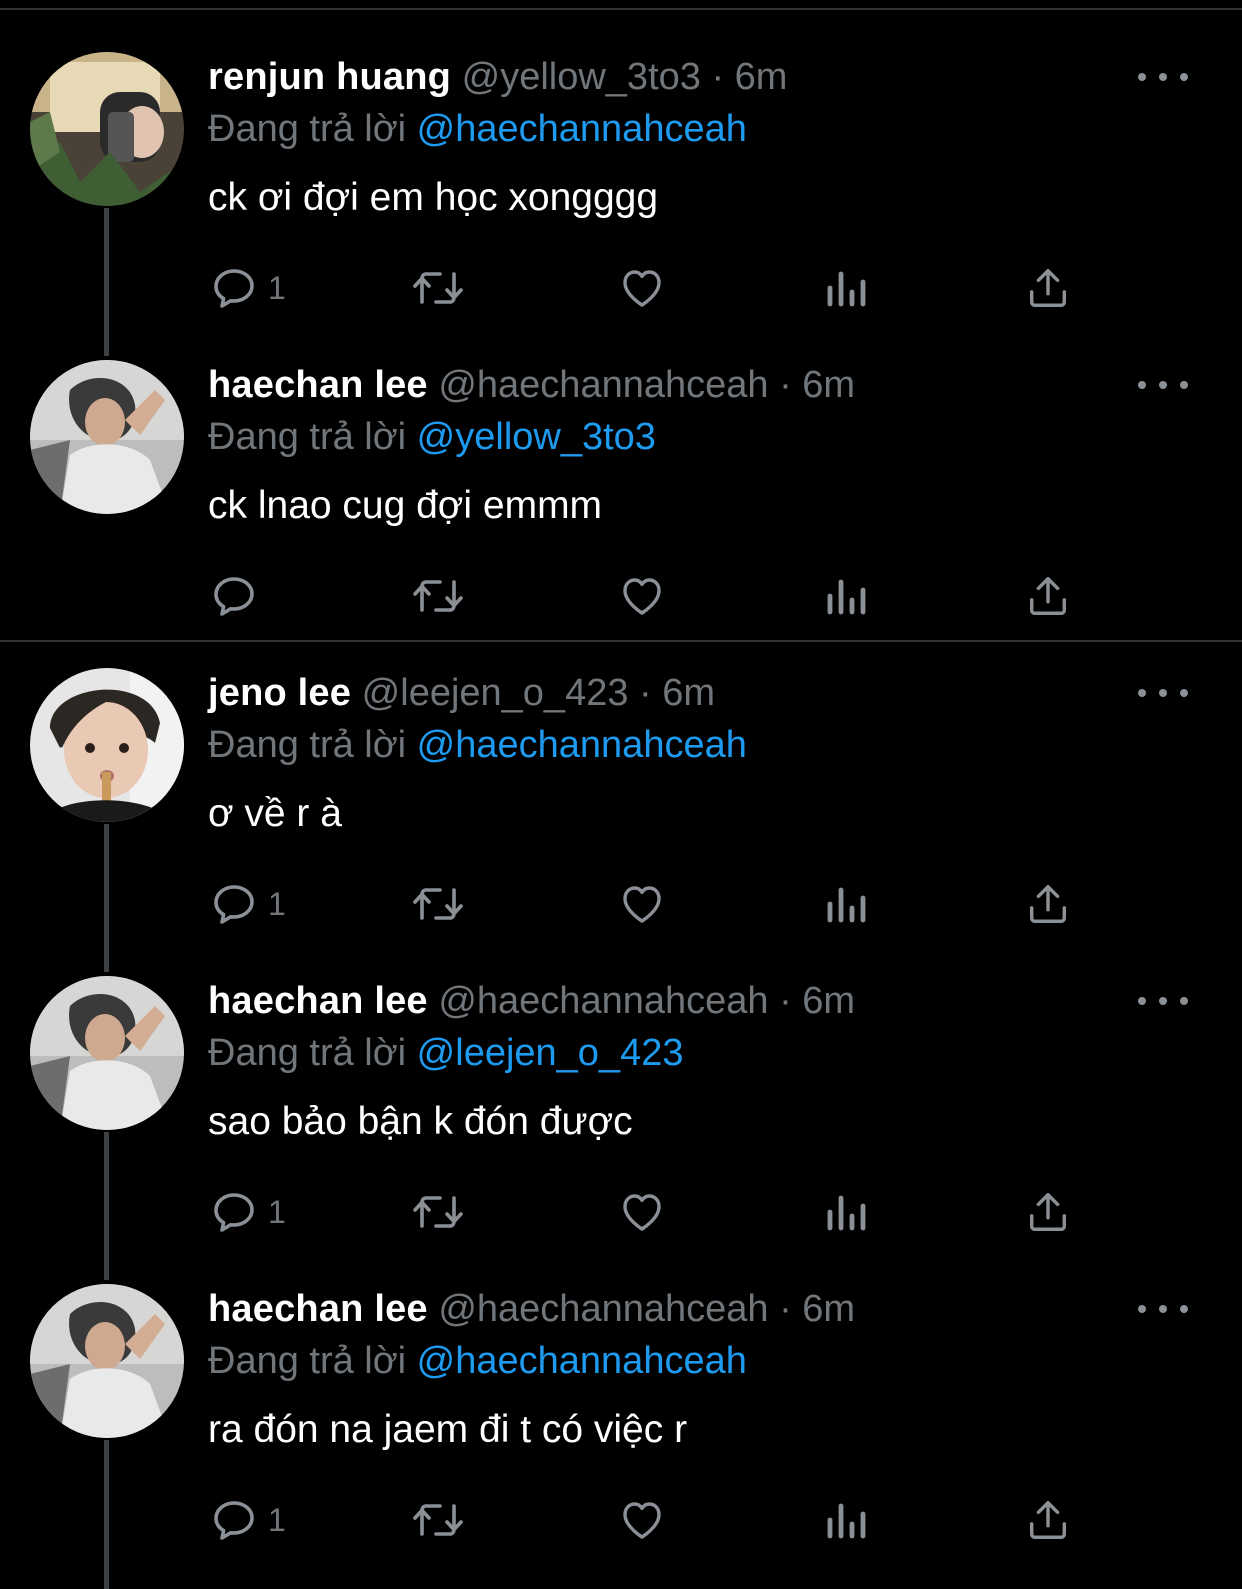 The width and height of the screenshot is (1242, 1589). I want to click on reply-button: 1, so click(248, 1520).